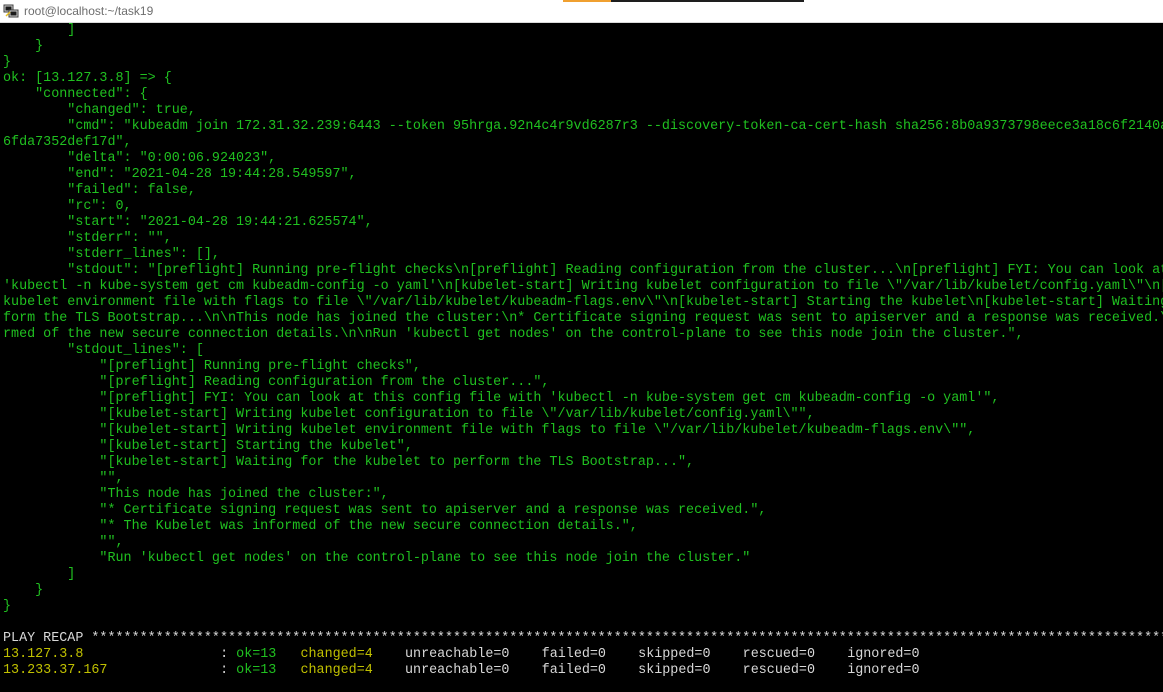  What do you see at coordinates (140, 158) in the screenshot?
I see `terminal-line: "delta": "0:00:06.924023",` at bounding box center [140, 158].